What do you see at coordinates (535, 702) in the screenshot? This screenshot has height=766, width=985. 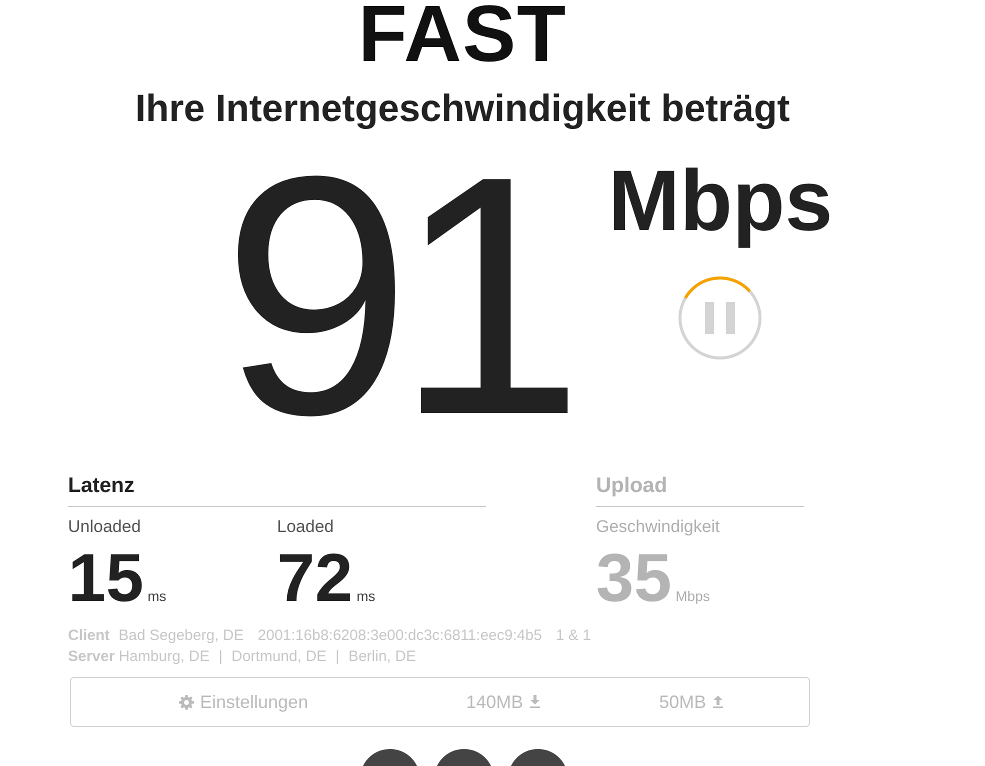 I see `download-icon` at bounding box center [535, 702].